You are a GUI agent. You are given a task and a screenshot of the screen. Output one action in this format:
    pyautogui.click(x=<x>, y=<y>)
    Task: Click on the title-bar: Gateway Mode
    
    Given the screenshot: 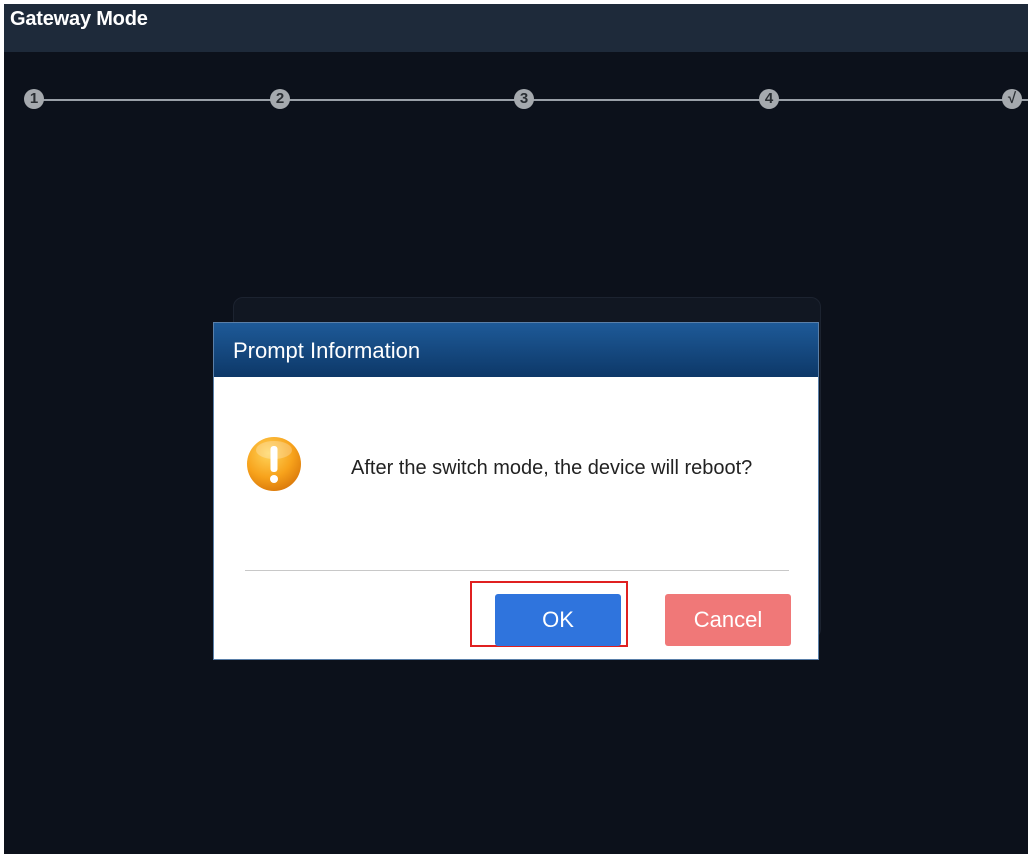 What is the action you would take?
    pyautogui.click(x=516, y=28)
    